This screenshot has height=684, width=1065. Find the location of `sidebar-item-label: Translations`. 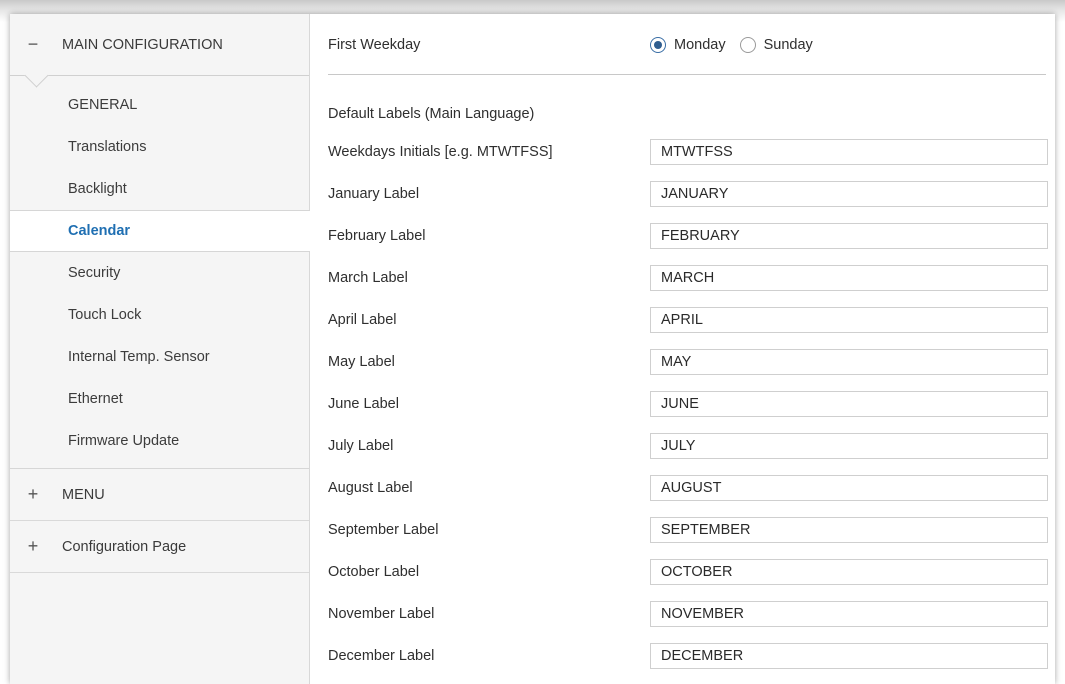

sidebar-item-label: Translations is located at coordinates (107, 147).